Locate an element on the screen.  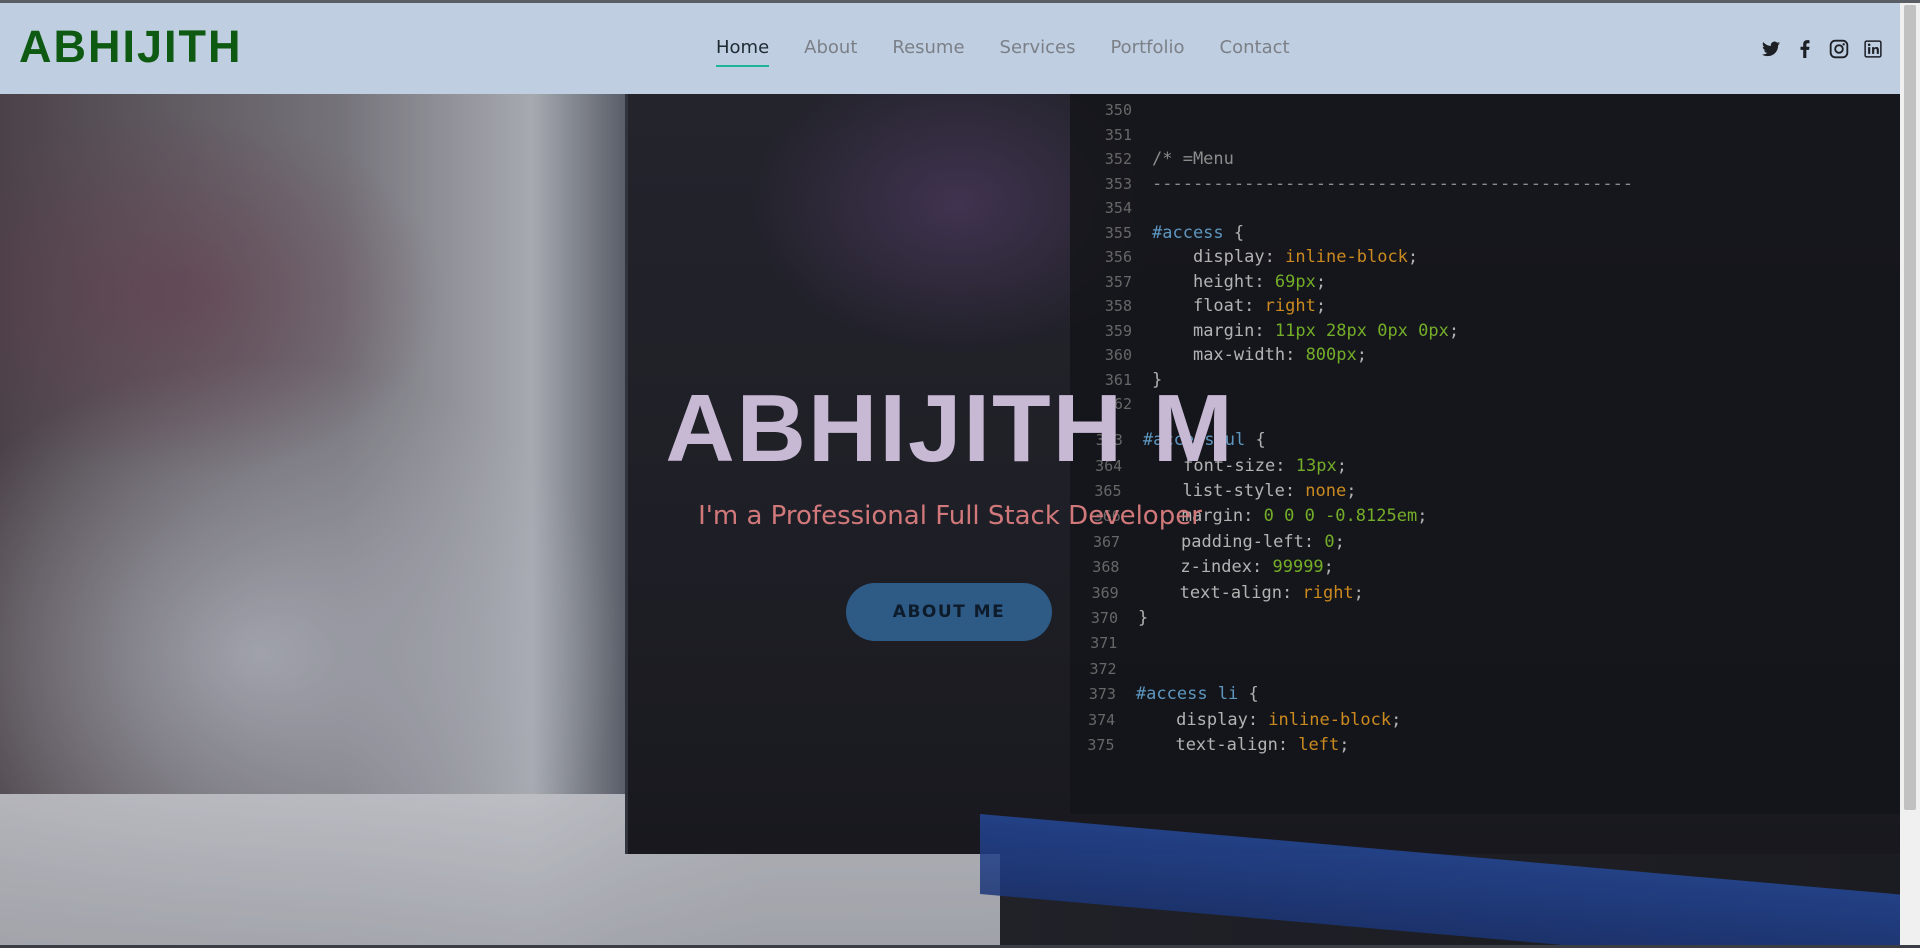
hero-title: ABHIJITH M is located at coordinates (950, 428).